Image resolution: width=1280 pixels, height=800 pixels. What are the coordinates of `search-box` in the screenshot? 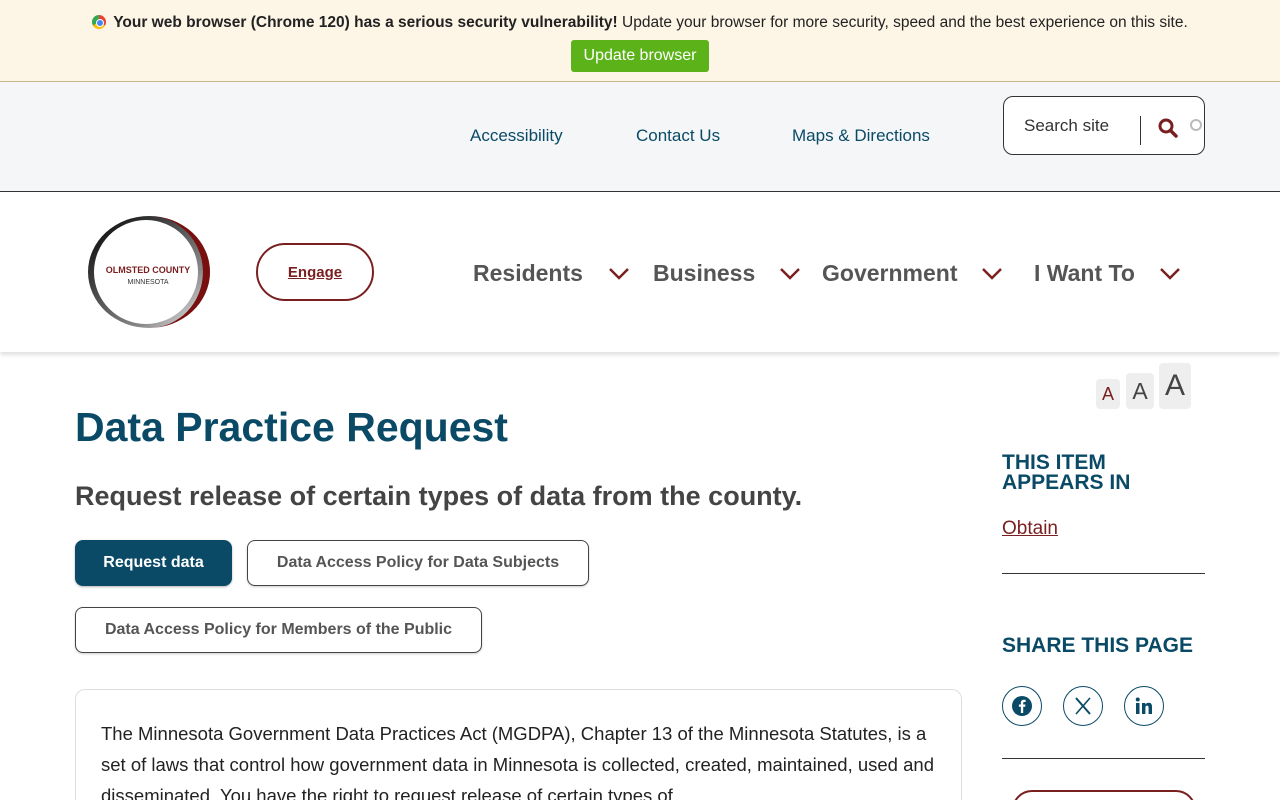 It's located at (1104, 125).